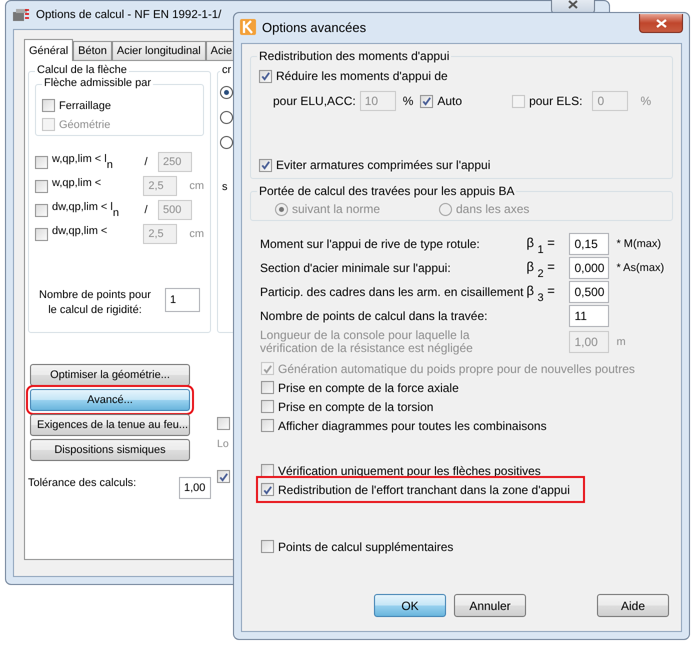 The image size is (698, 647). What do you see at coordinates (383, 165) in the screenshot?
I see `checkbox-label: Eviter armatures comprimées sur l'appui` at bounding box center [383, 165].